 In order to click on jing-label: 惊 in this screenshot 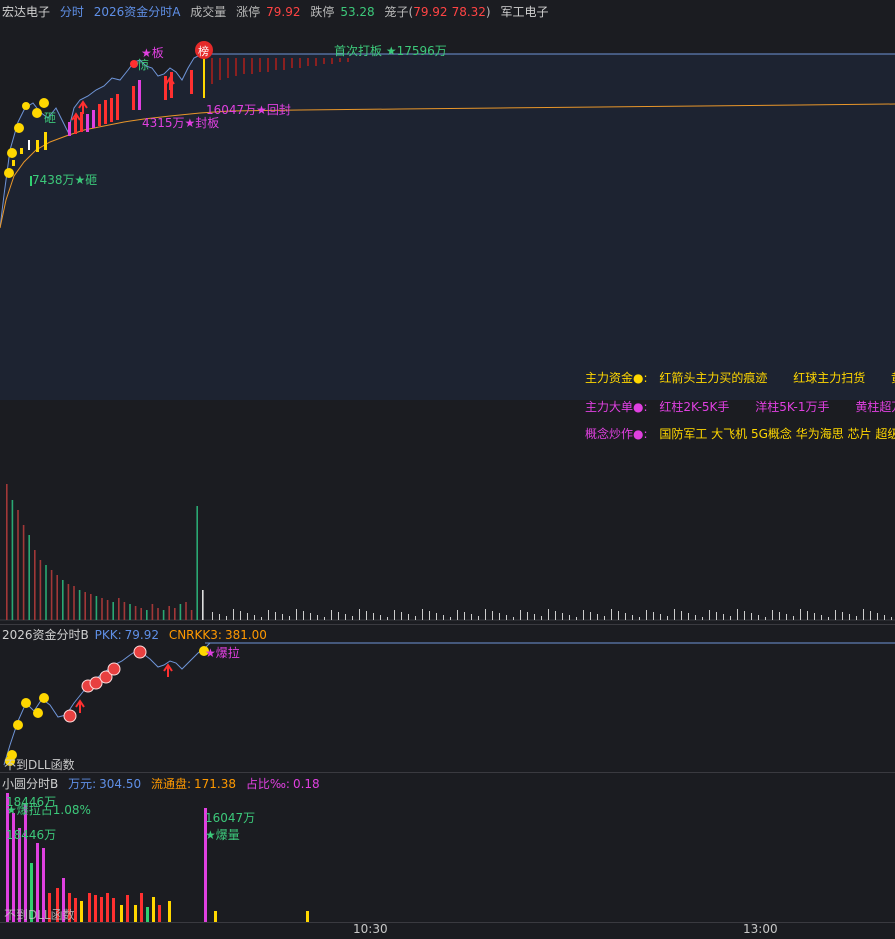, I will do `click(143, 65)`.